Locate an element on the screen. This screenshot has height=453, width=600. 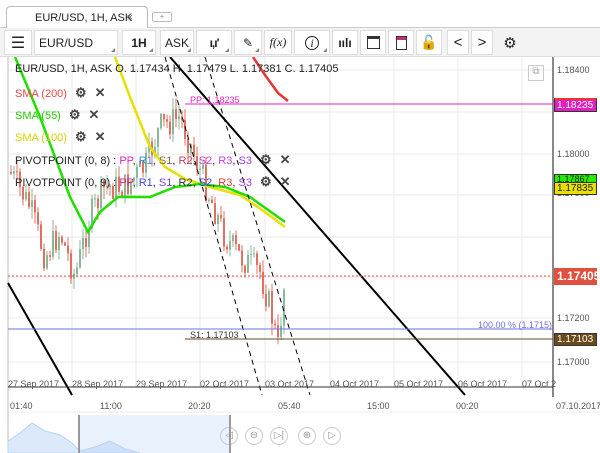
chevron-right-icon: > is located at coordinates (482, 42).